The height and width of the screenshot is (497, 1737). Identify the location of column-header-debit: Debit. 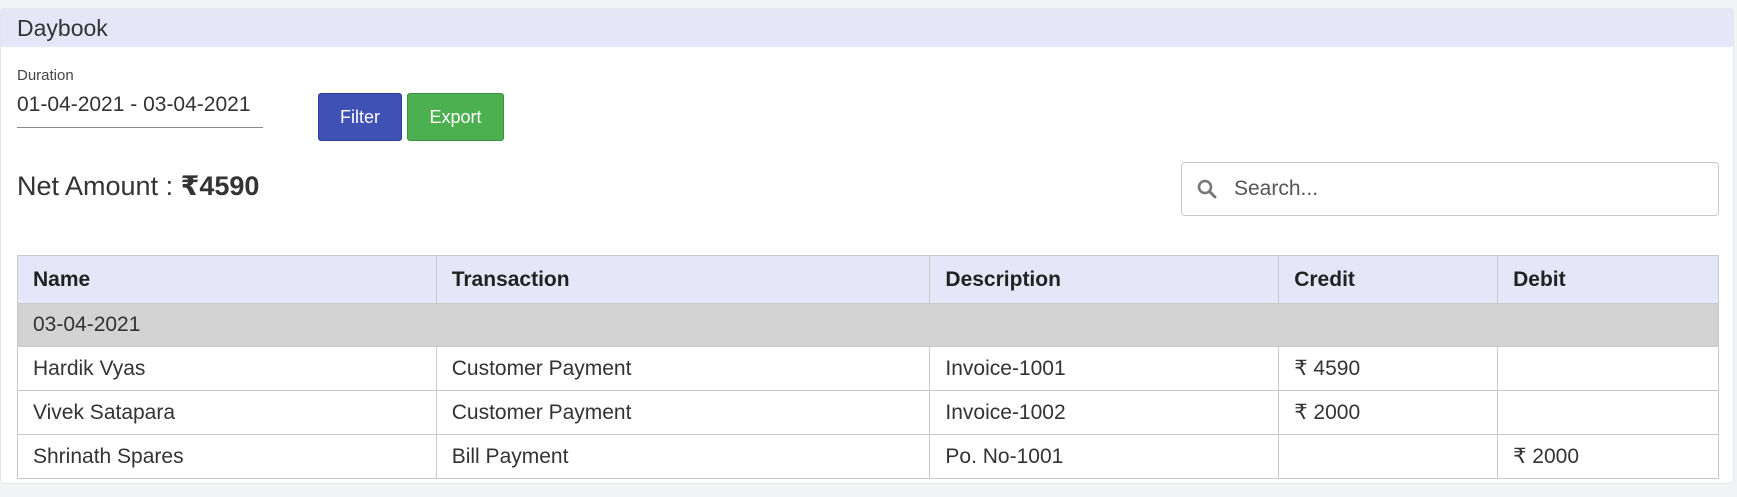
(1608, 279).